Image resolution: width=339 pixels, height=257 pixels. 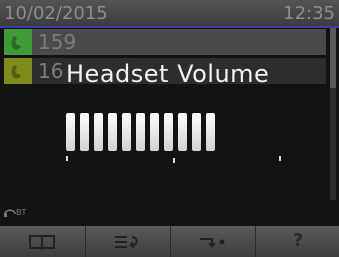 I want to click on phonebook-softkey, so click(x=42, y=241).